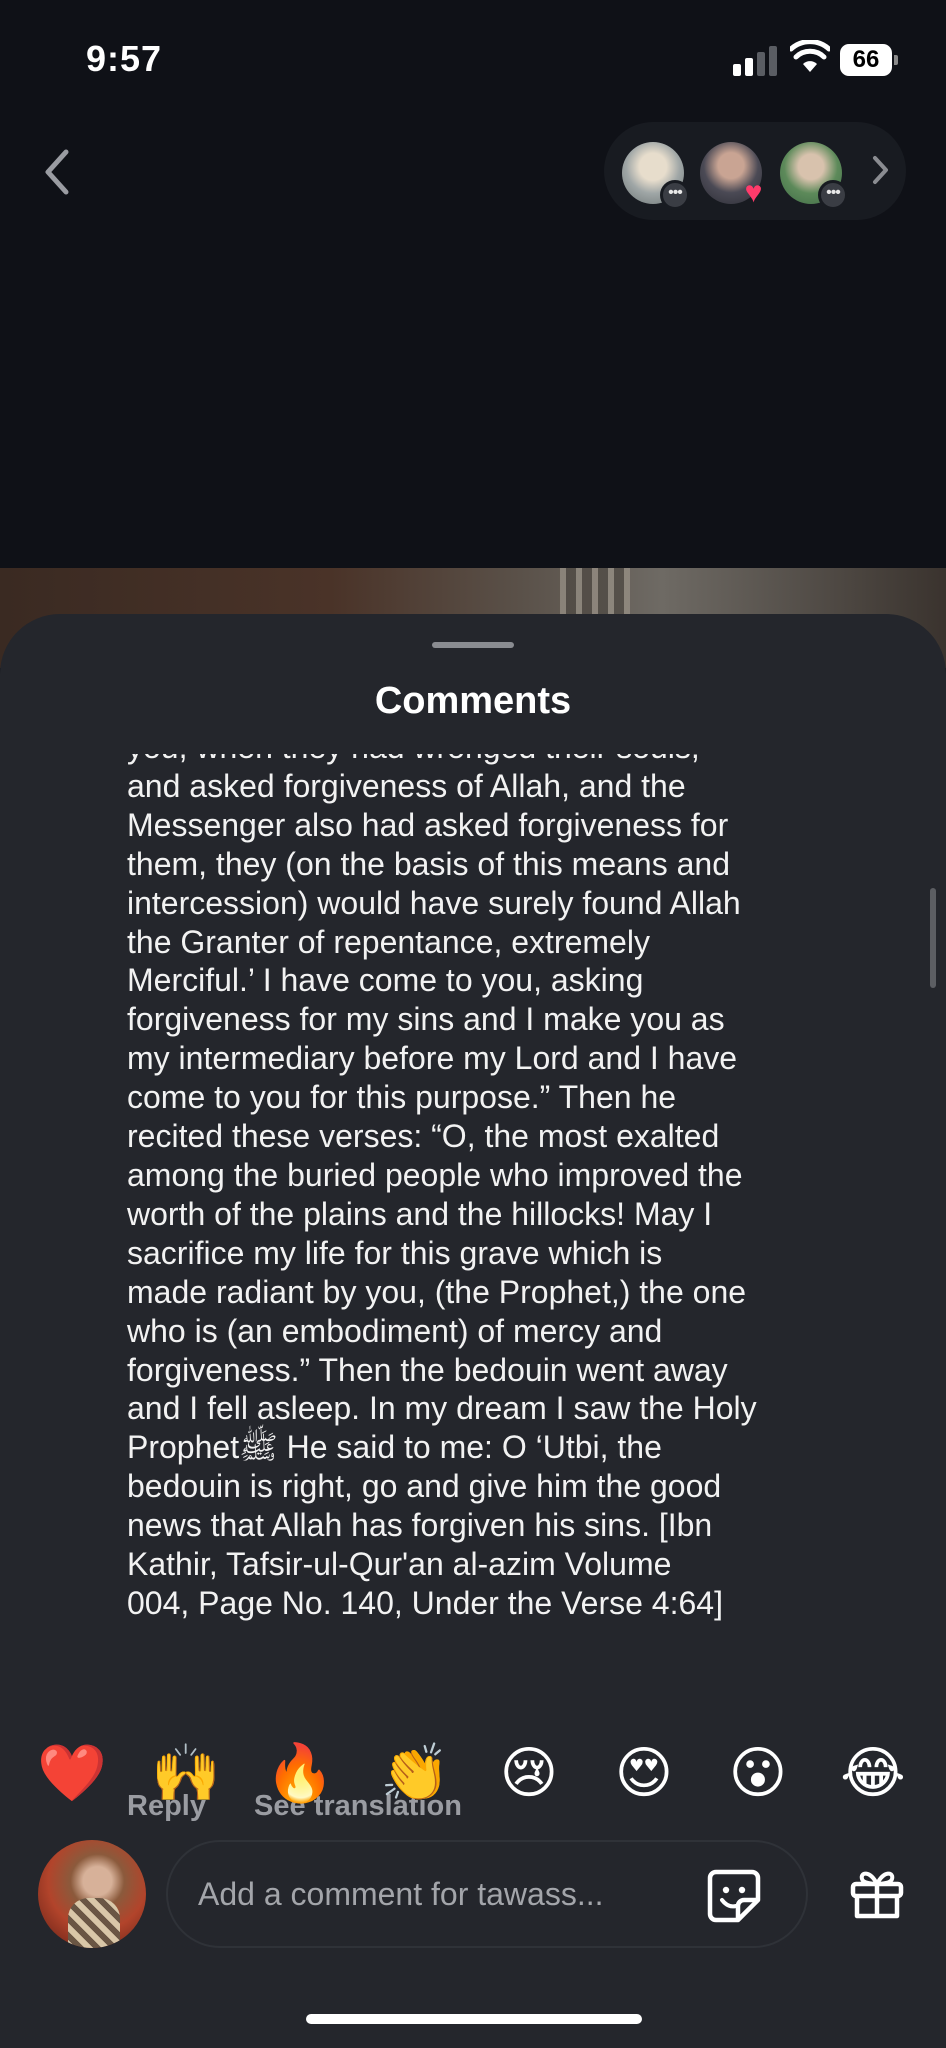  I want to click on gift-icon, so click(877, 1893).